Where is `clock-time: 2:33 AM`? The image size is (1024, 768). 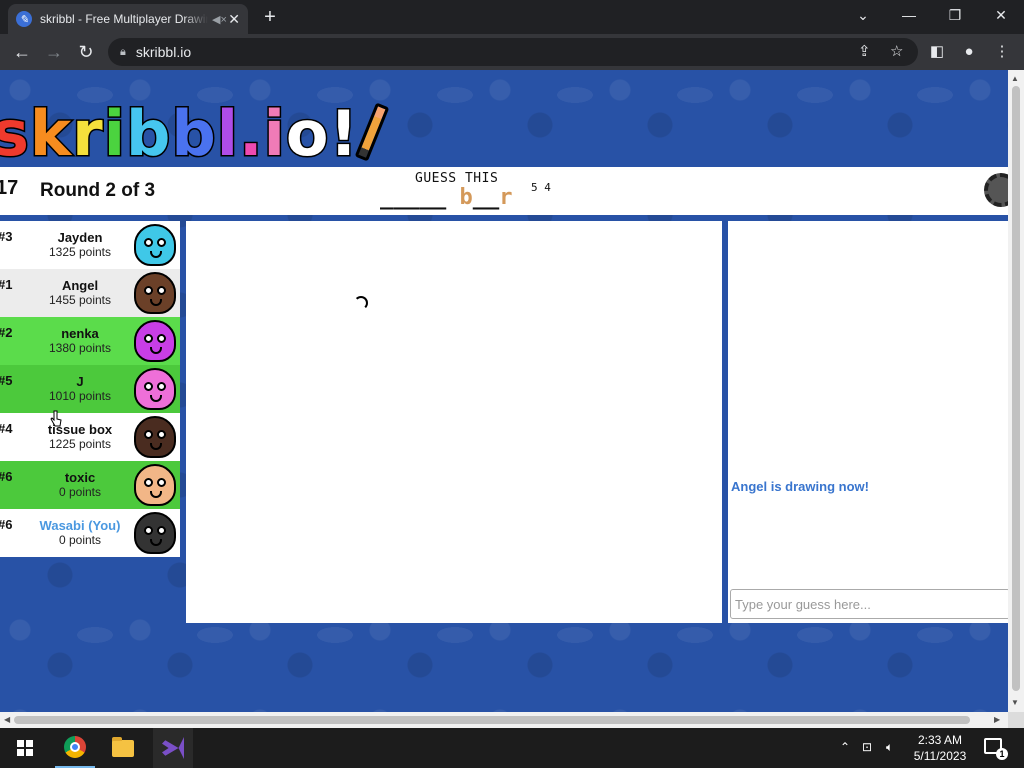 clock-time: 2:33 AM is located at coordinates (940, 740).